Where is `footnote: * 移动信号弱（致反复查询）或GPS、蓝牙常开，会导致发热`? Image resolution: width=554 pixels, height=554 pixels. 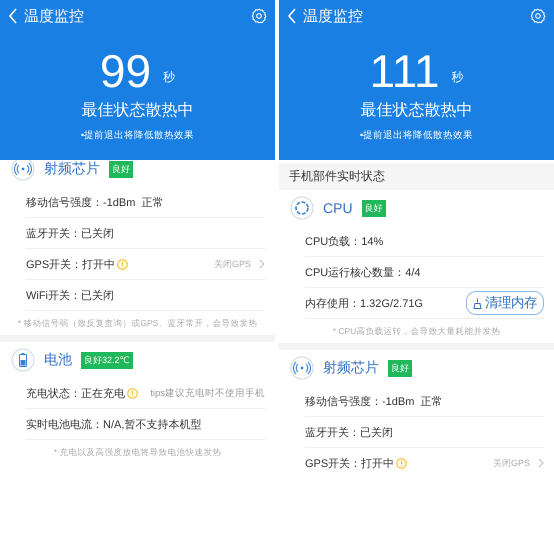 footnote: * 移动信号弱（致反复查询）或GPS、蓝牙常开，会导致发热 is located at coordinates (137, 323).